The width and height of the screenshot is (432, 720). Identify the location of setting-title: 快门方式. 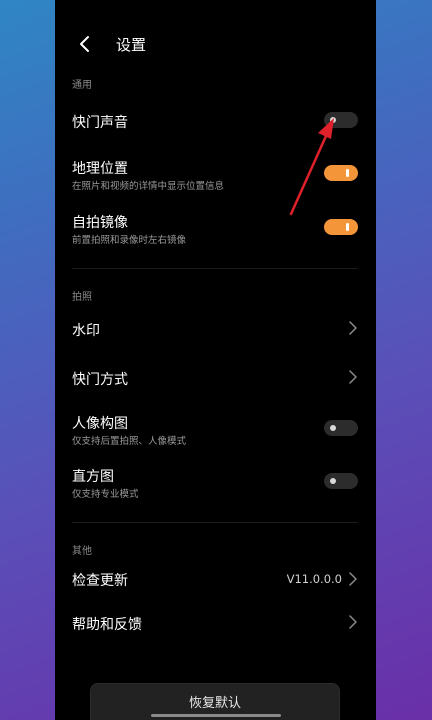
(100, 380).